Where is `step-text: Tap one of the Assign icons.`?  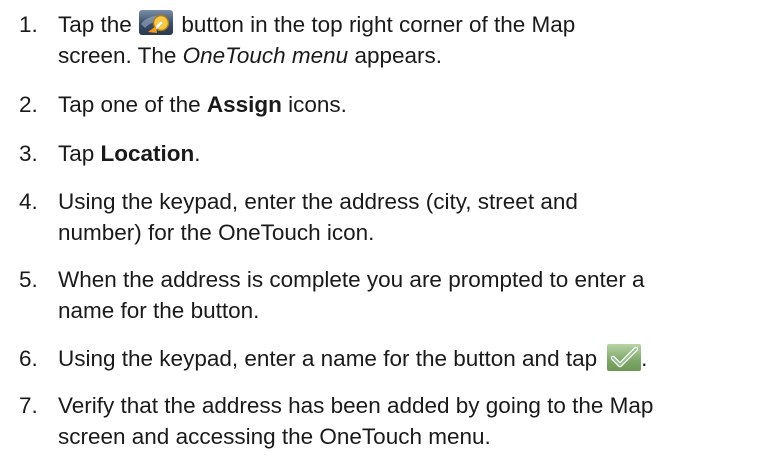
step-text: Tap one of the Assign icons. is located at coordinates (408, 104).